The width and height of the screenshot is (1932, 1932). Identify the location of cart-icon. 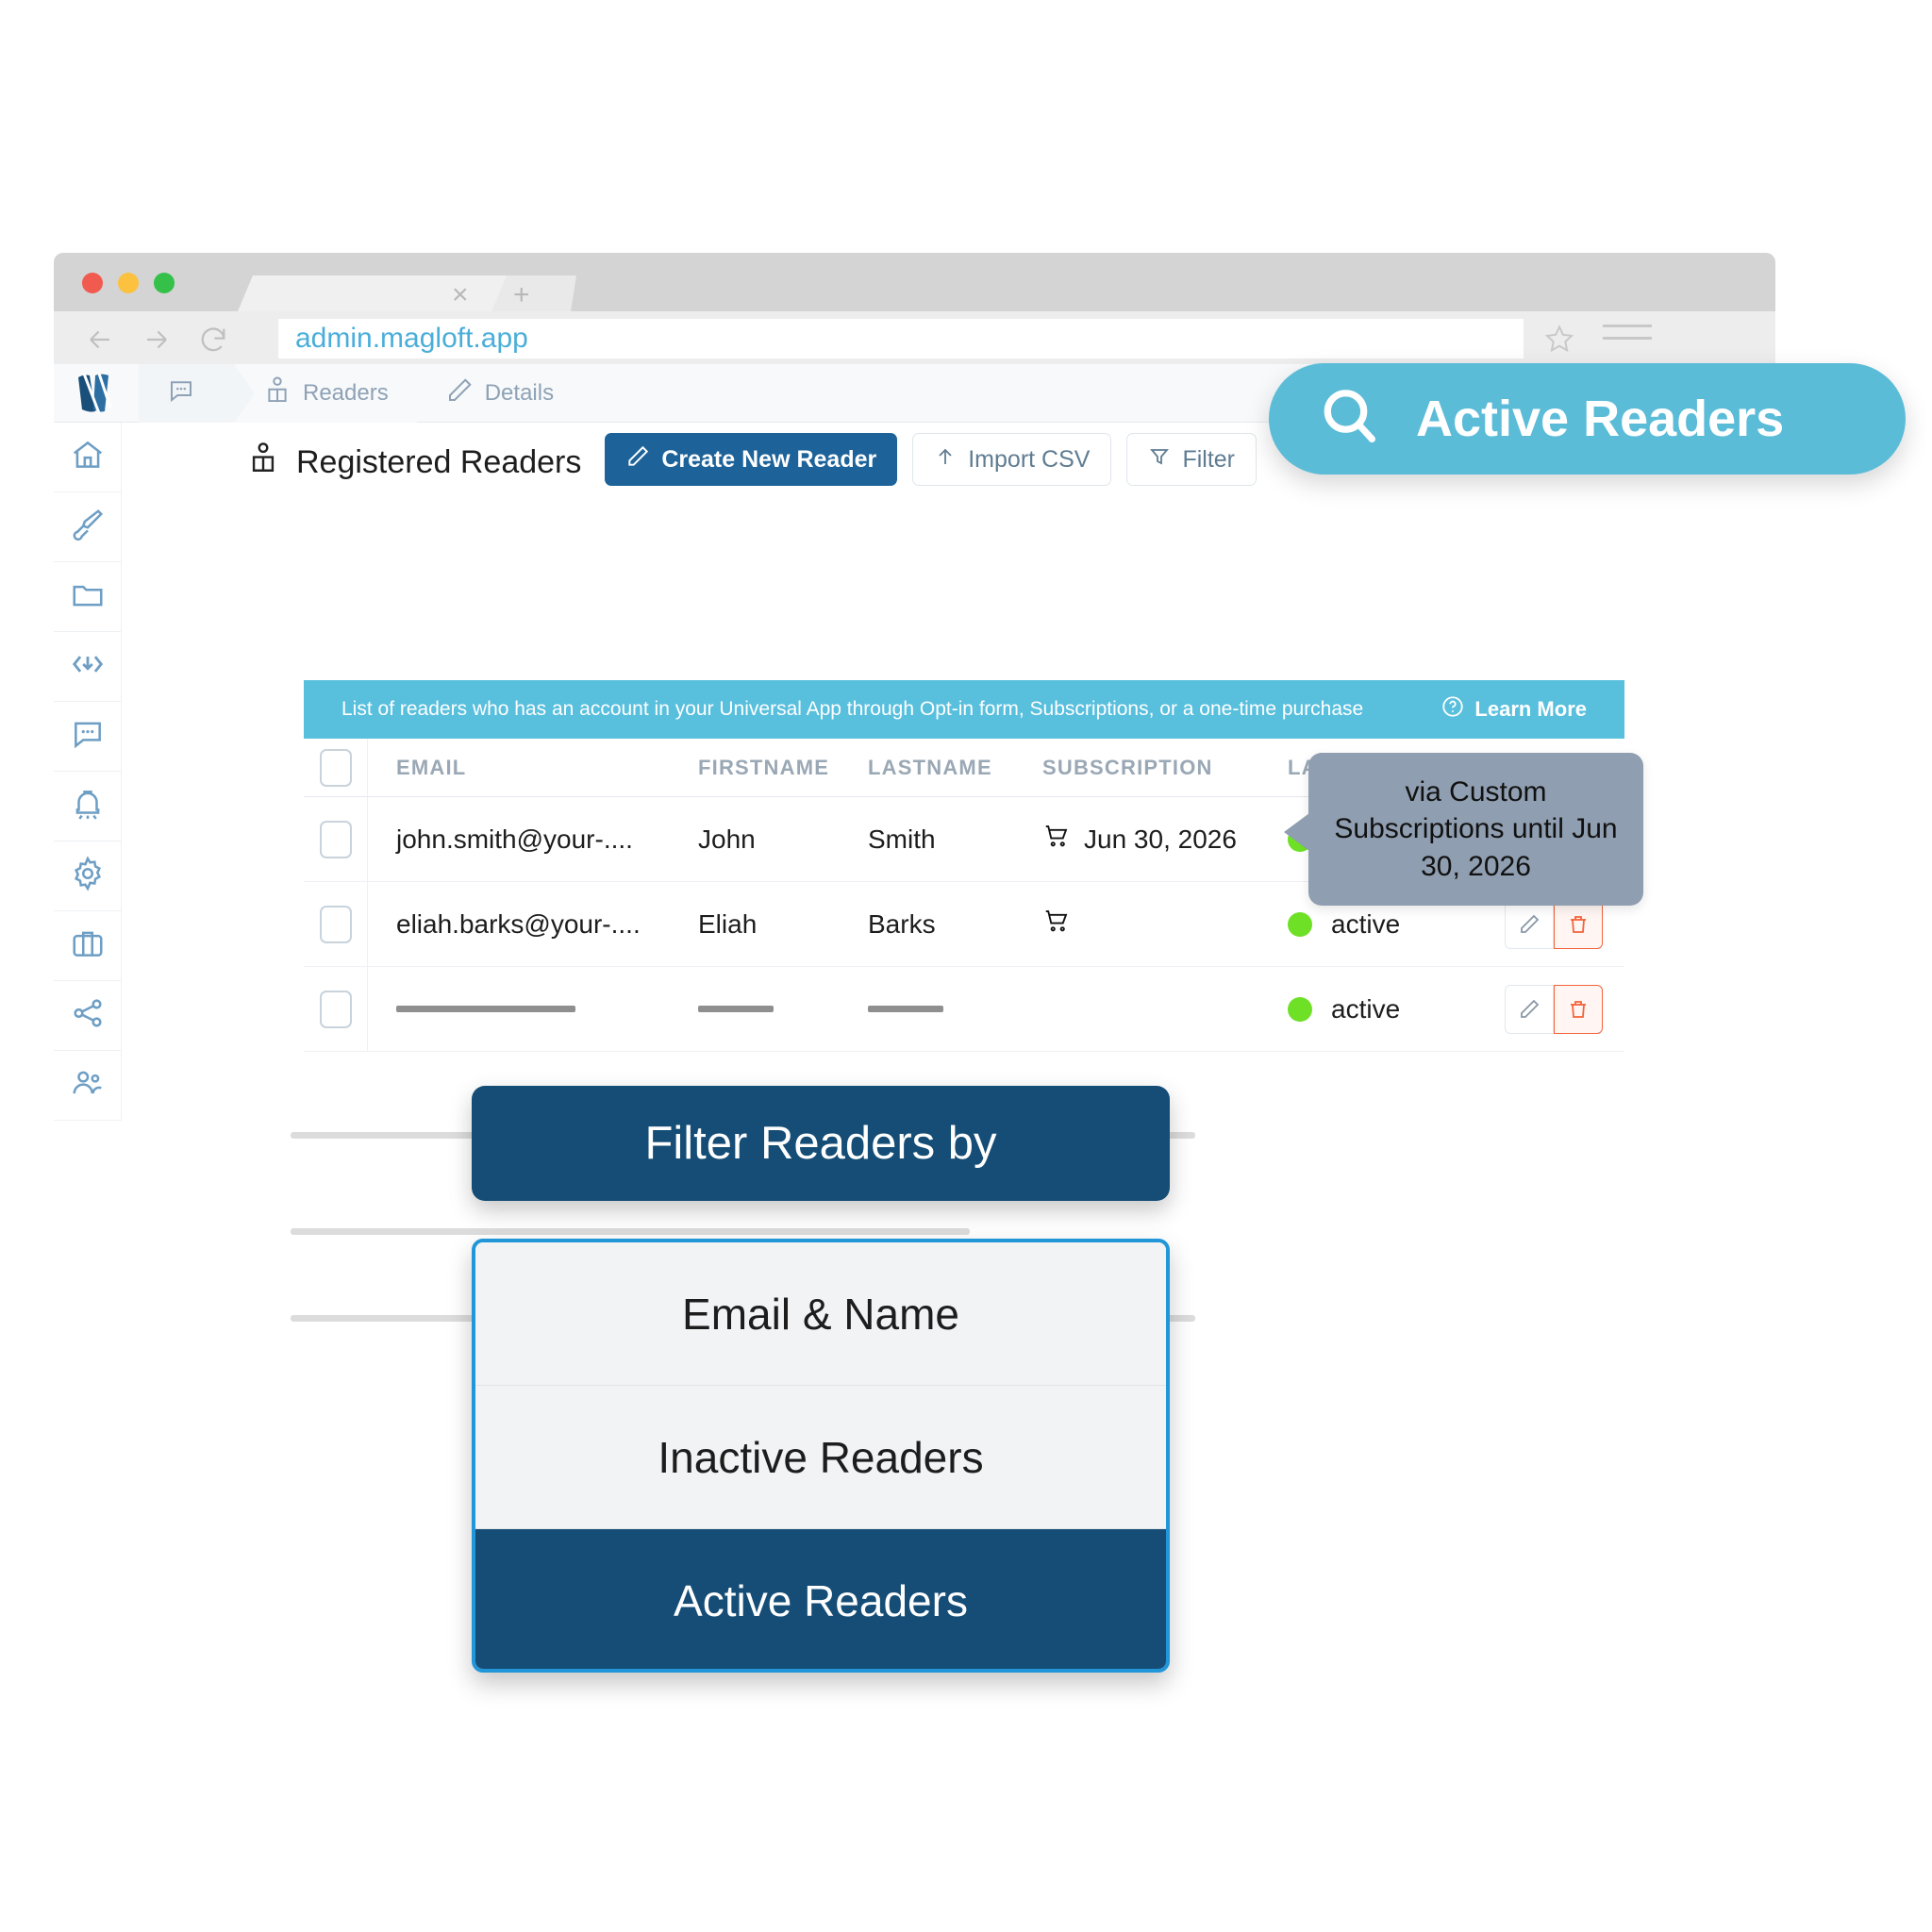
(1057, 924).